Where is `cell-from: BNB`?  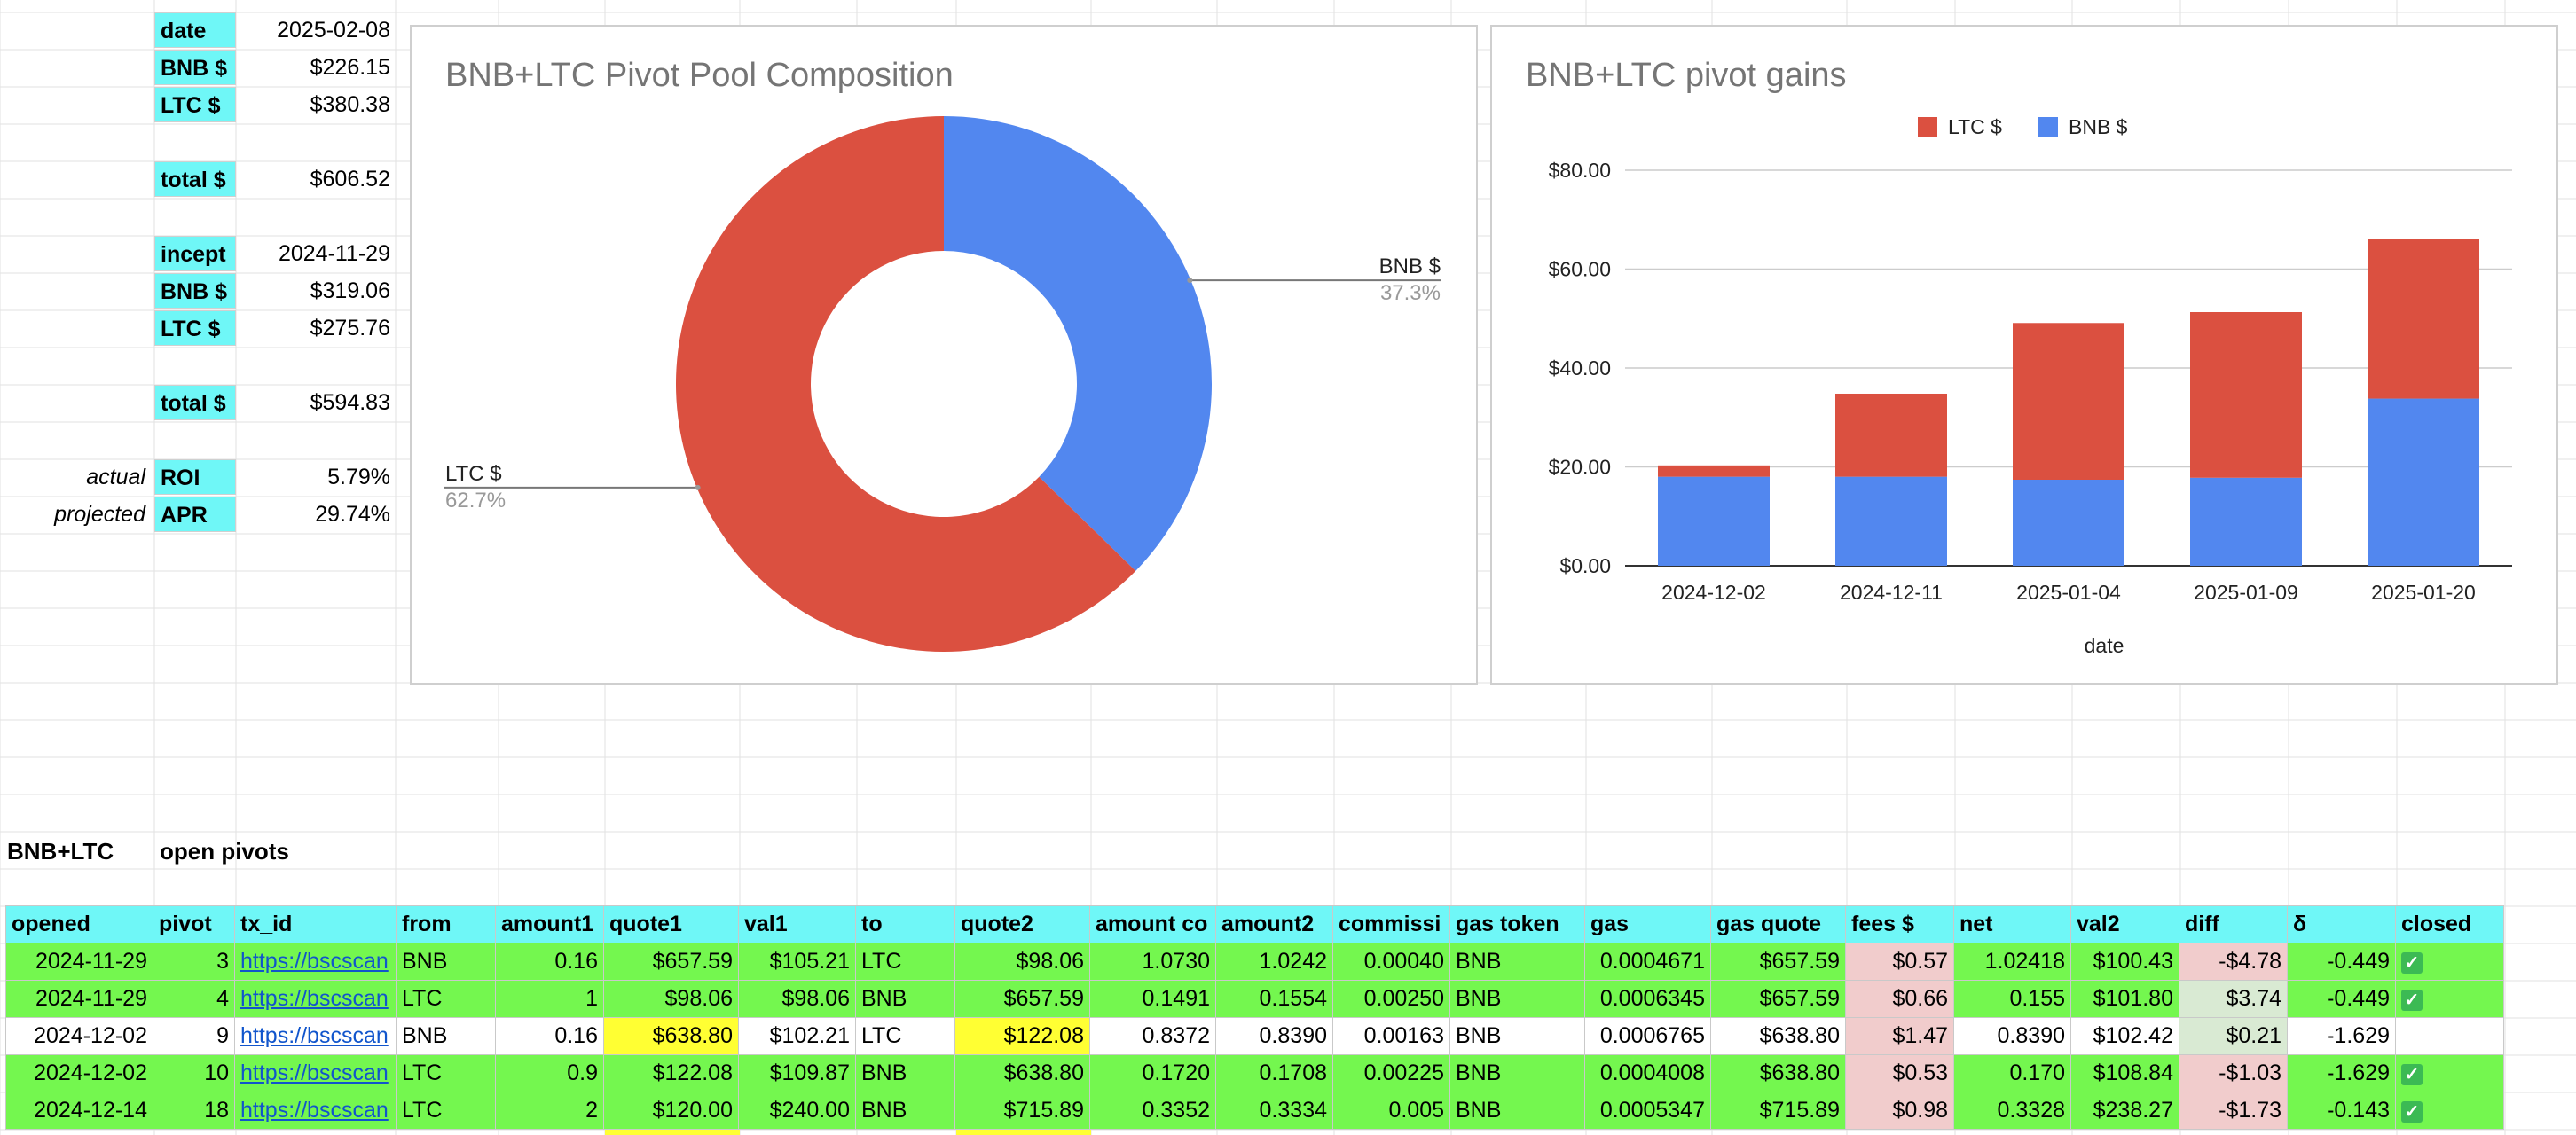 cell-from: BNB is located at coordinates (446, 1036).